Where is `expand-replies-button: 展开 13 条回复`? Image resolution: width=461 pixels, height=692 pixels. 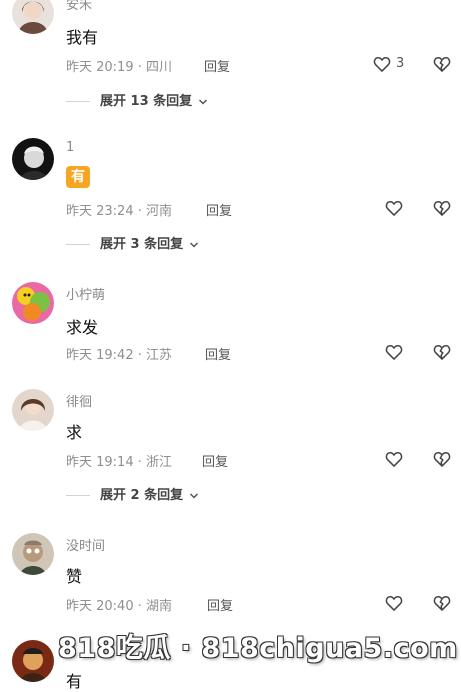 expand-replies-button: 展开 13 条回复 is located at coordinates (137, 99).